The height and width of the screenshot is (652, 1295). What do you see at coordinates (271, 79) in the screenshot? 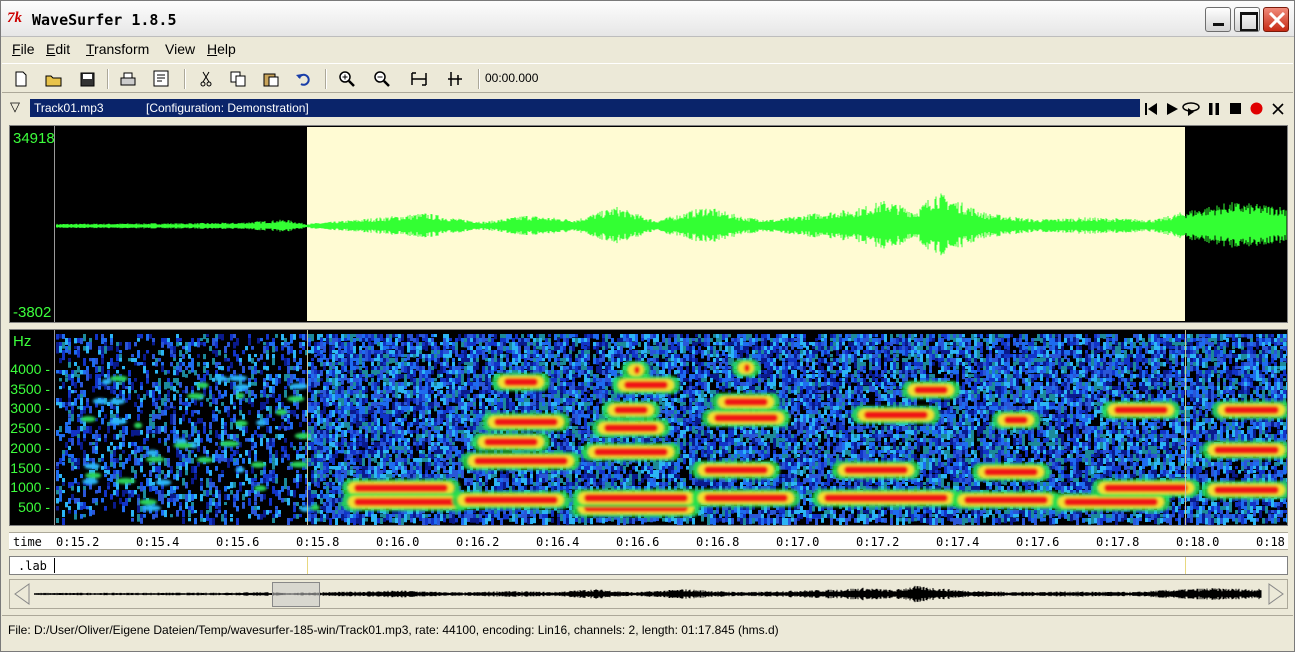
I see `paste-icon` at bounding box center [271, 79].